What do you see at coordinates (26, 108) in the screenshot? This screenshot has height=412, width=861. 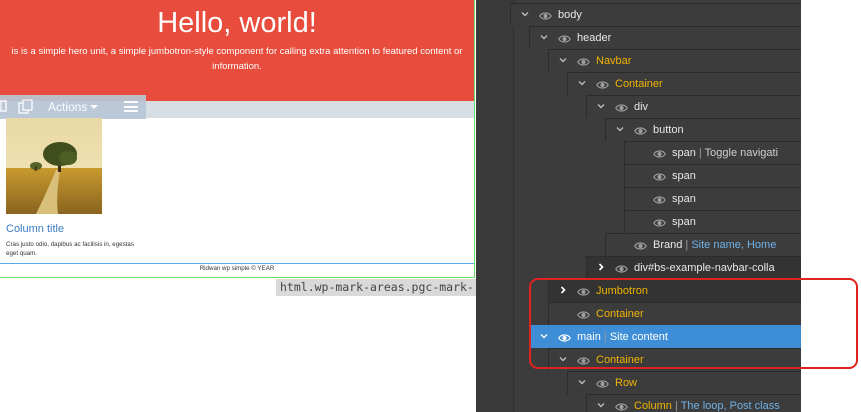 I see `copy-icon` at bounding box center [26, 108].